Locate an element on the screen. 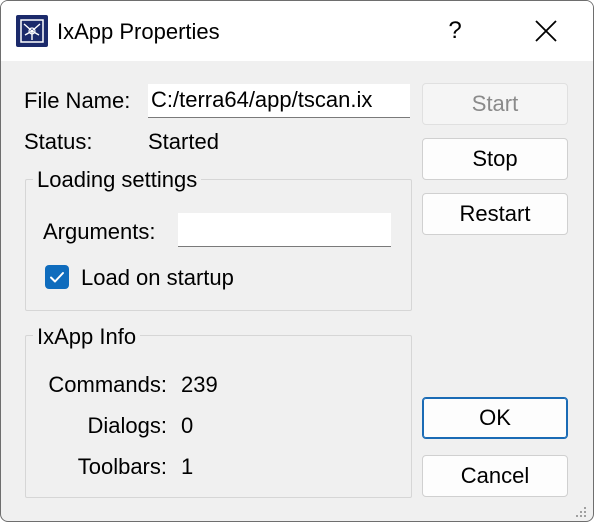  stop-button: Stop is located at coordinates (495, 159).